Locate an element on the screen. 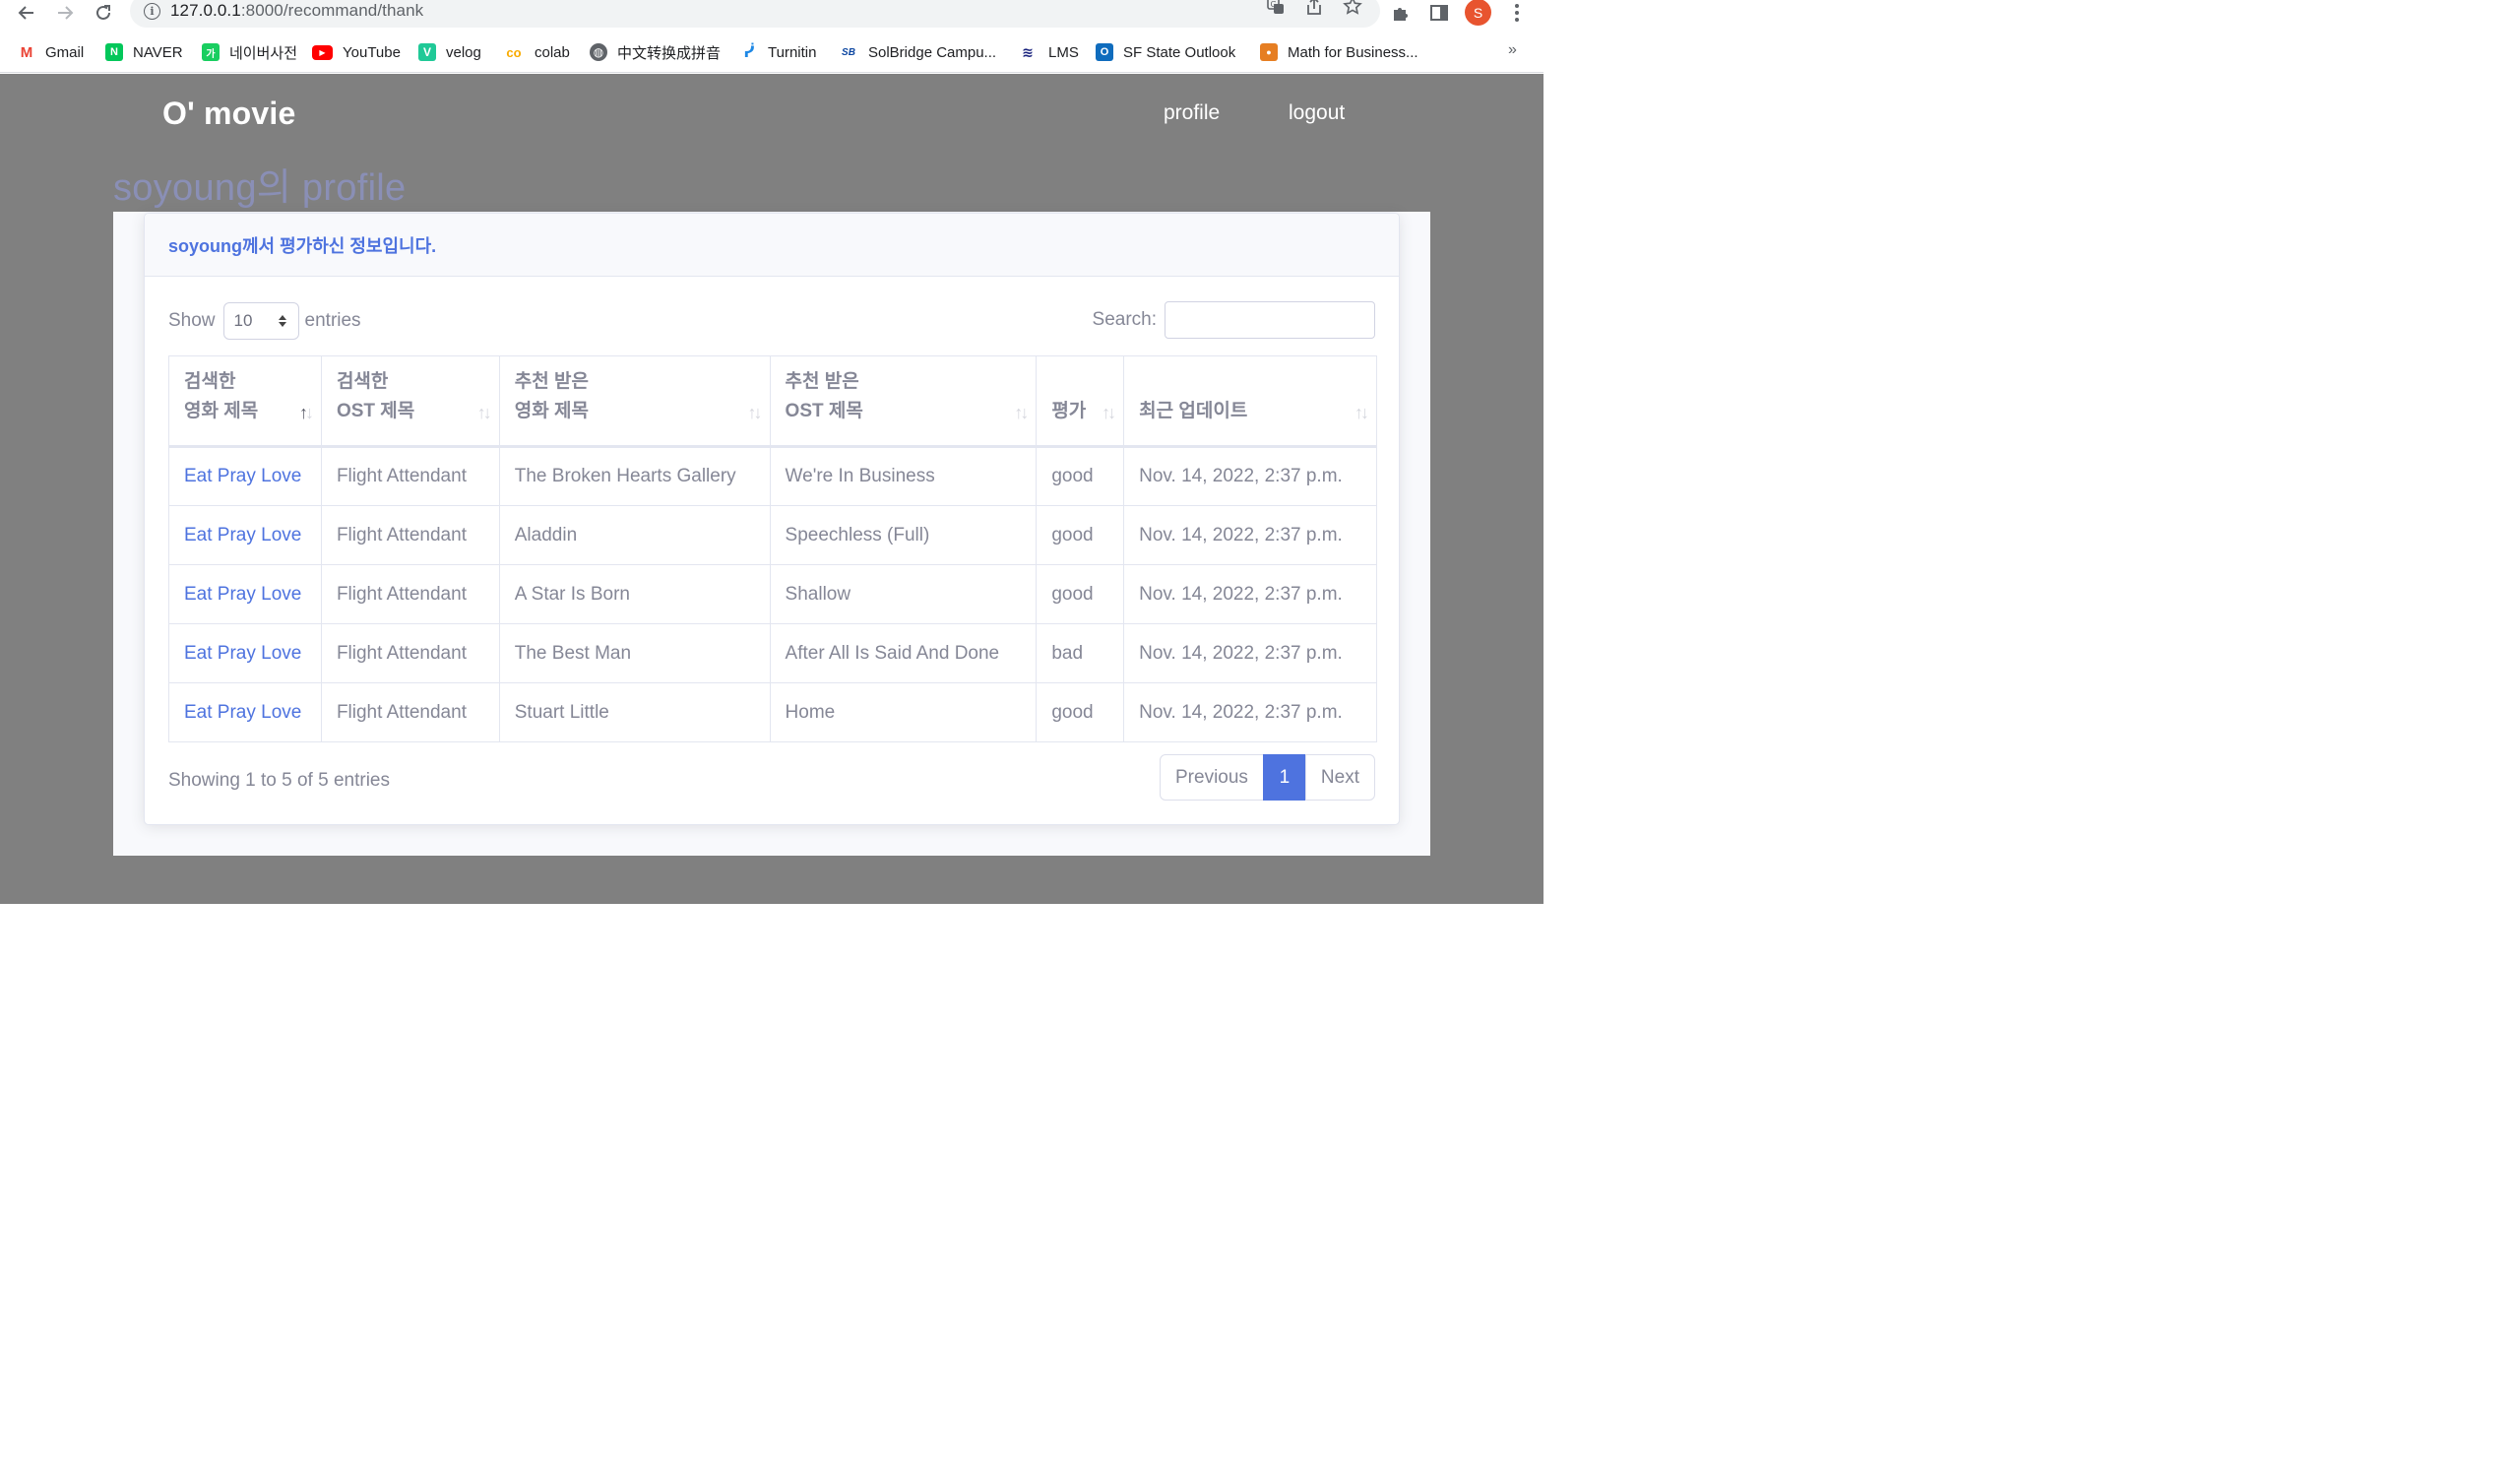 This screenshot has height=1475, width=2520. svg-text: G is located at coordinates (1274, 4).